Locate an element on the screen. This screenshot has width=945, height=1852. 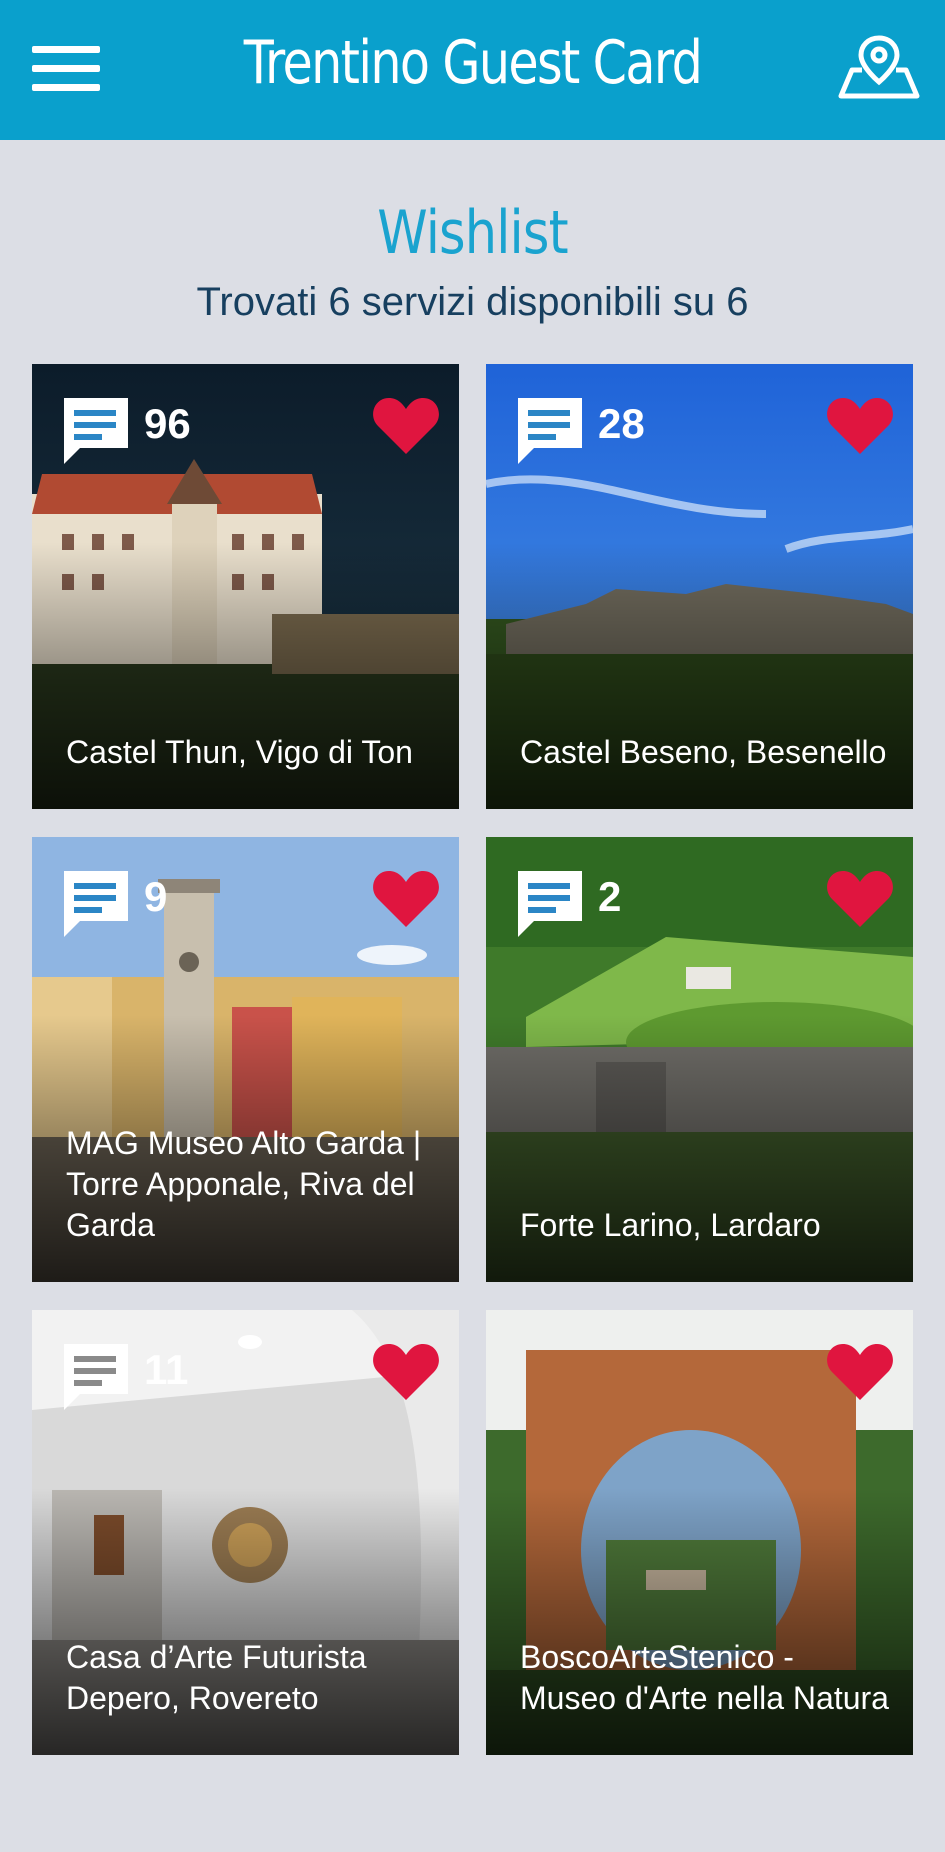
comments-count: 96 is located at coordinates (167, 423).